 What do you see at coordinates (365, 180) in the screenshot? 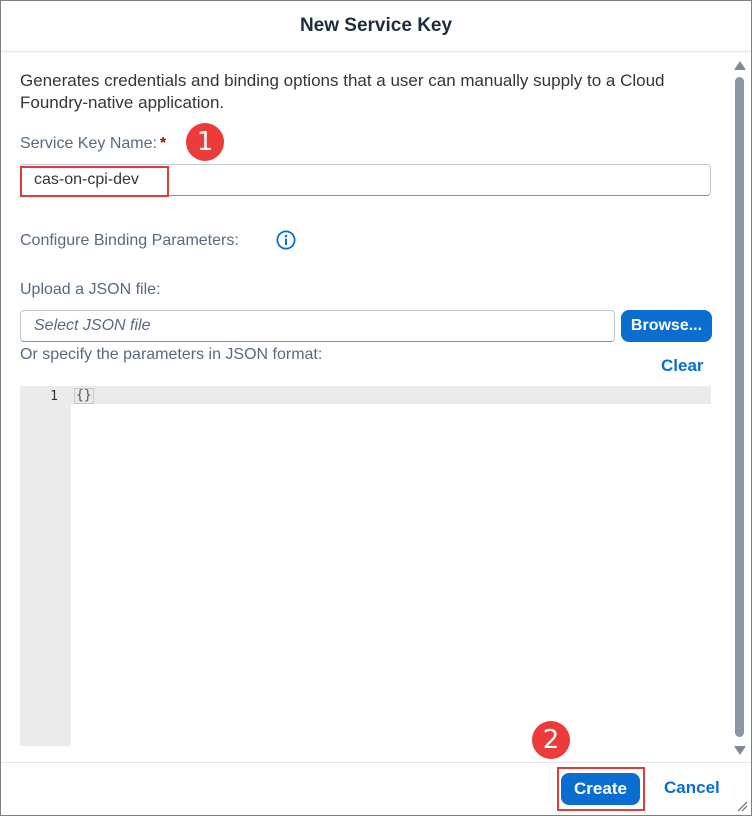
I see `service-key-name-input` at bounding box center [365, 180].